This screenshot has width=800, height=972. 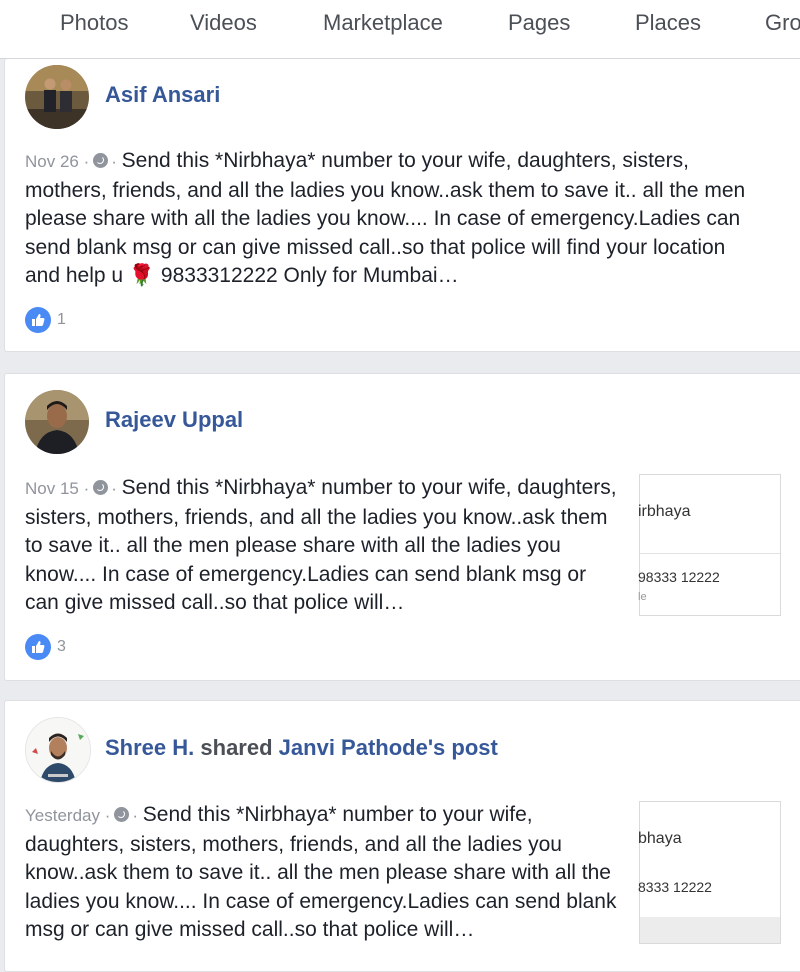 I want to click on shared-post-link: Janvi Pathode's post, so click(x=388, y=747).